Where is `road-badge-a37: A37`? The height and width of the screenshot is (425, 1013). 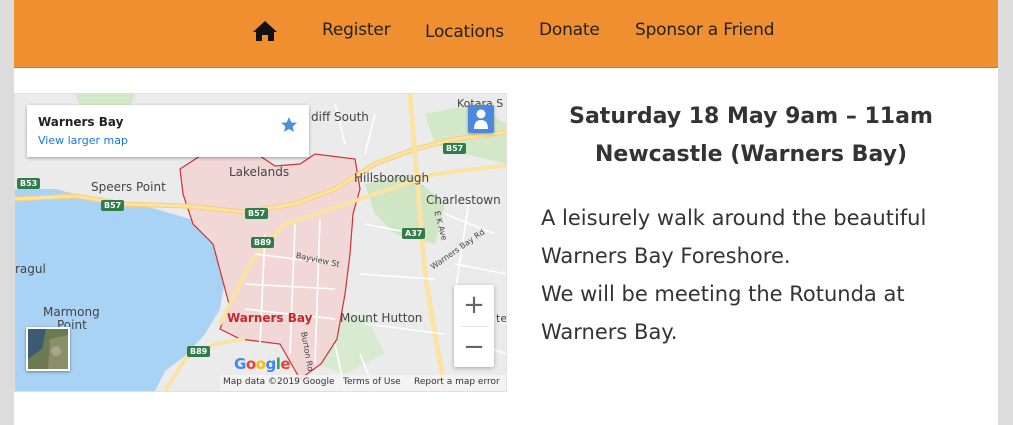 road-badge-a37: A37 is located at coordinates (414, 233).